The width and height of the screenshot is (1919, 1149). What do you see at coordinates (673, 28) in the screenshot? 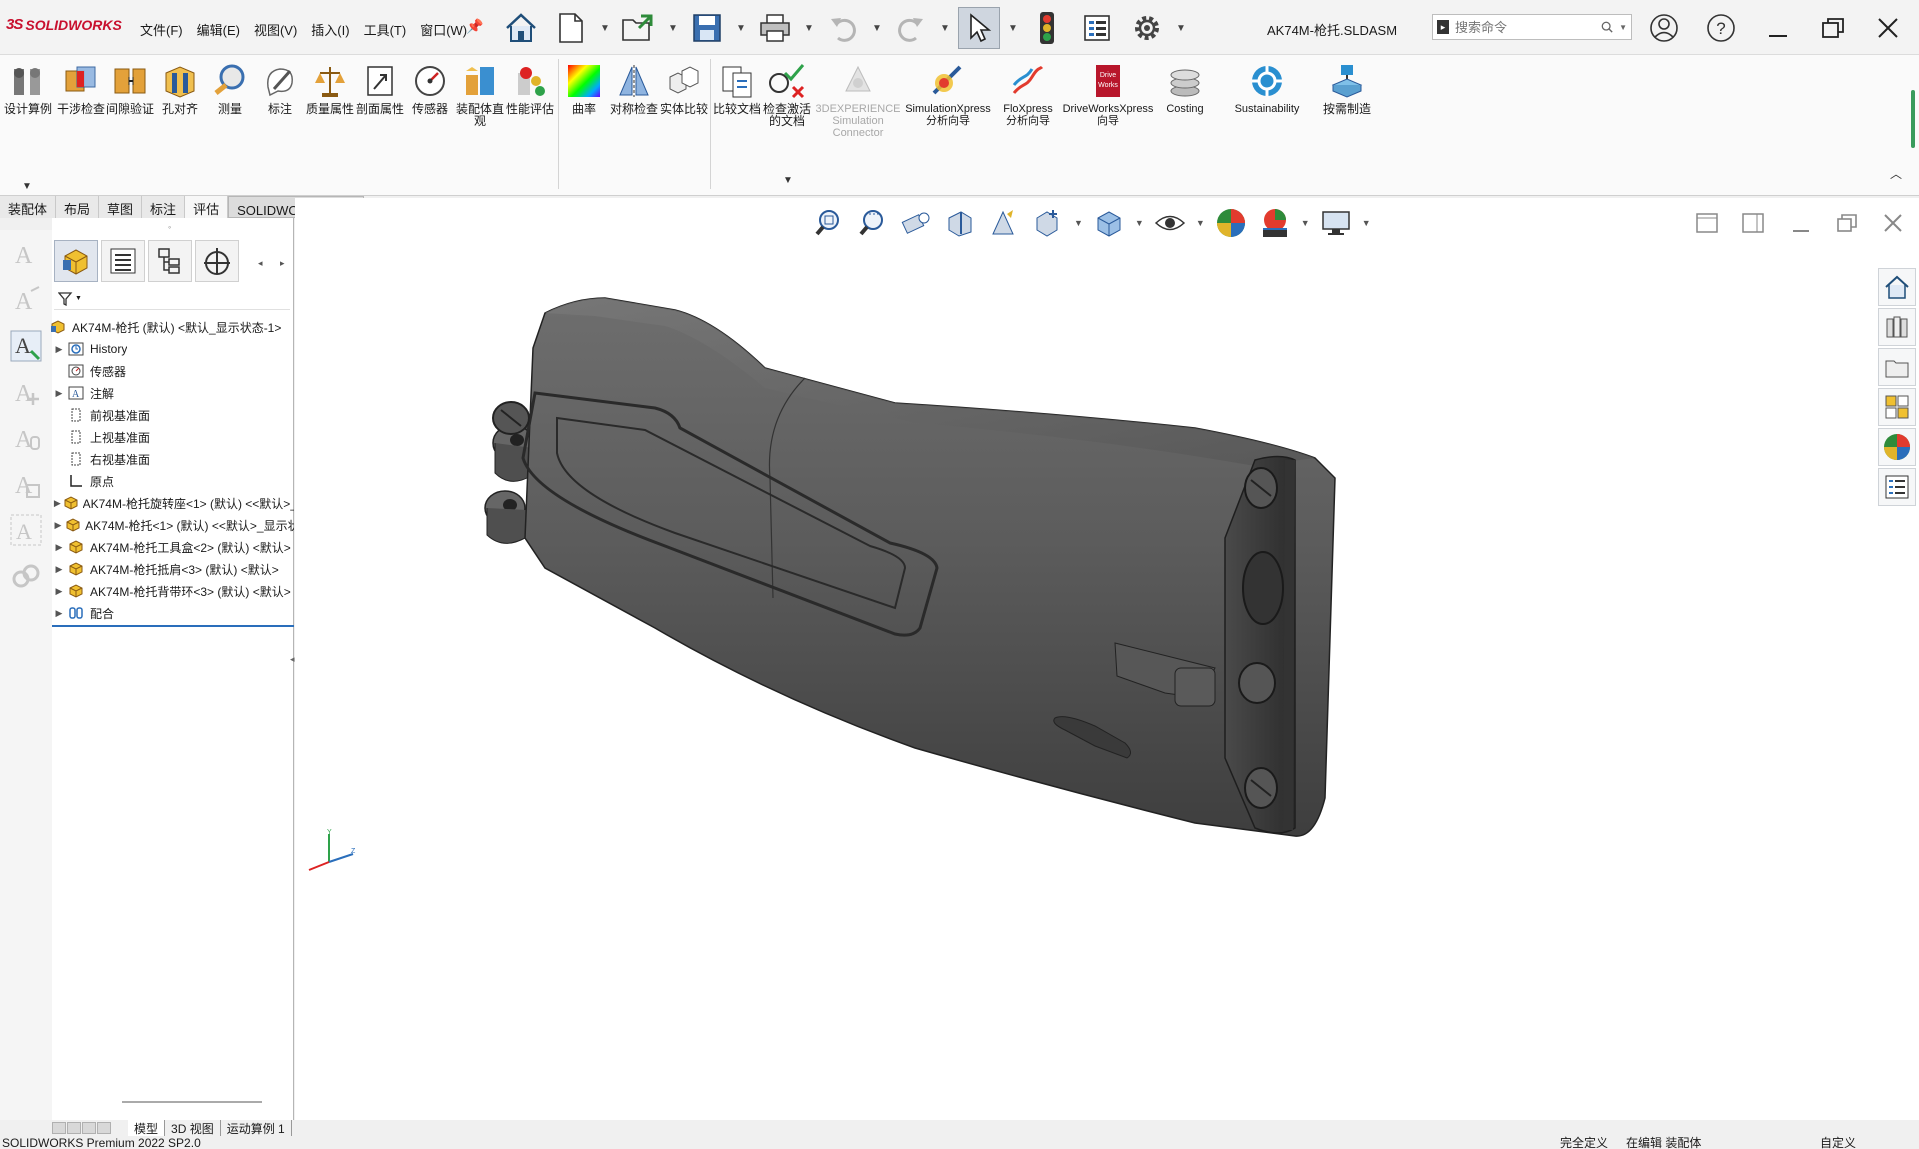
I see `open-dropdown-icon: ▼` at bounding box center [673, 28].